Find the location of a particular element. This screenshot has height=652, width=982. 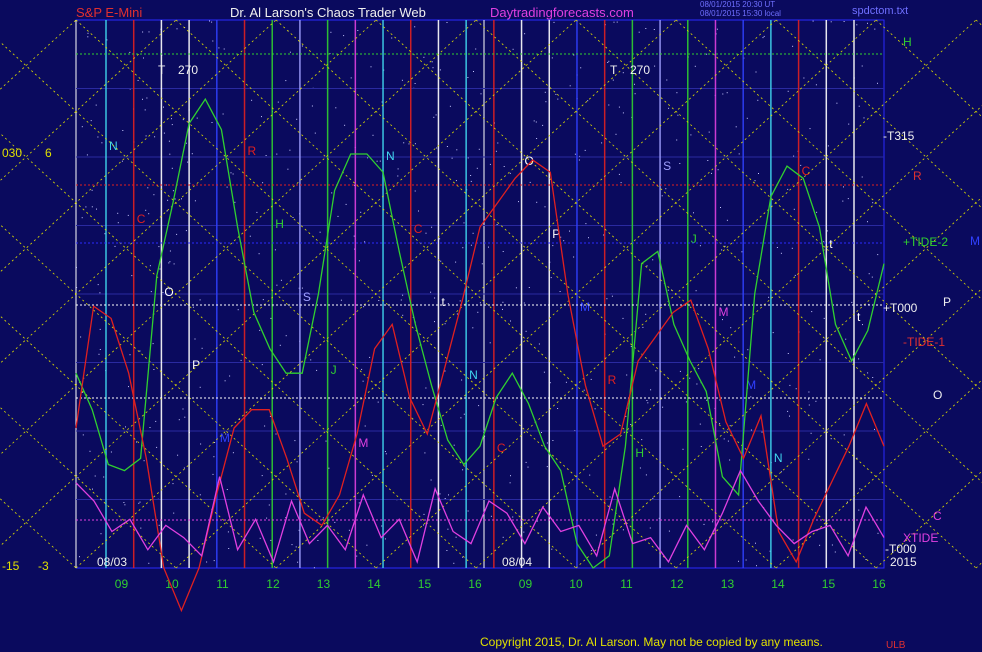

x-tick-label: 11 is located at coordinates (626, 584).